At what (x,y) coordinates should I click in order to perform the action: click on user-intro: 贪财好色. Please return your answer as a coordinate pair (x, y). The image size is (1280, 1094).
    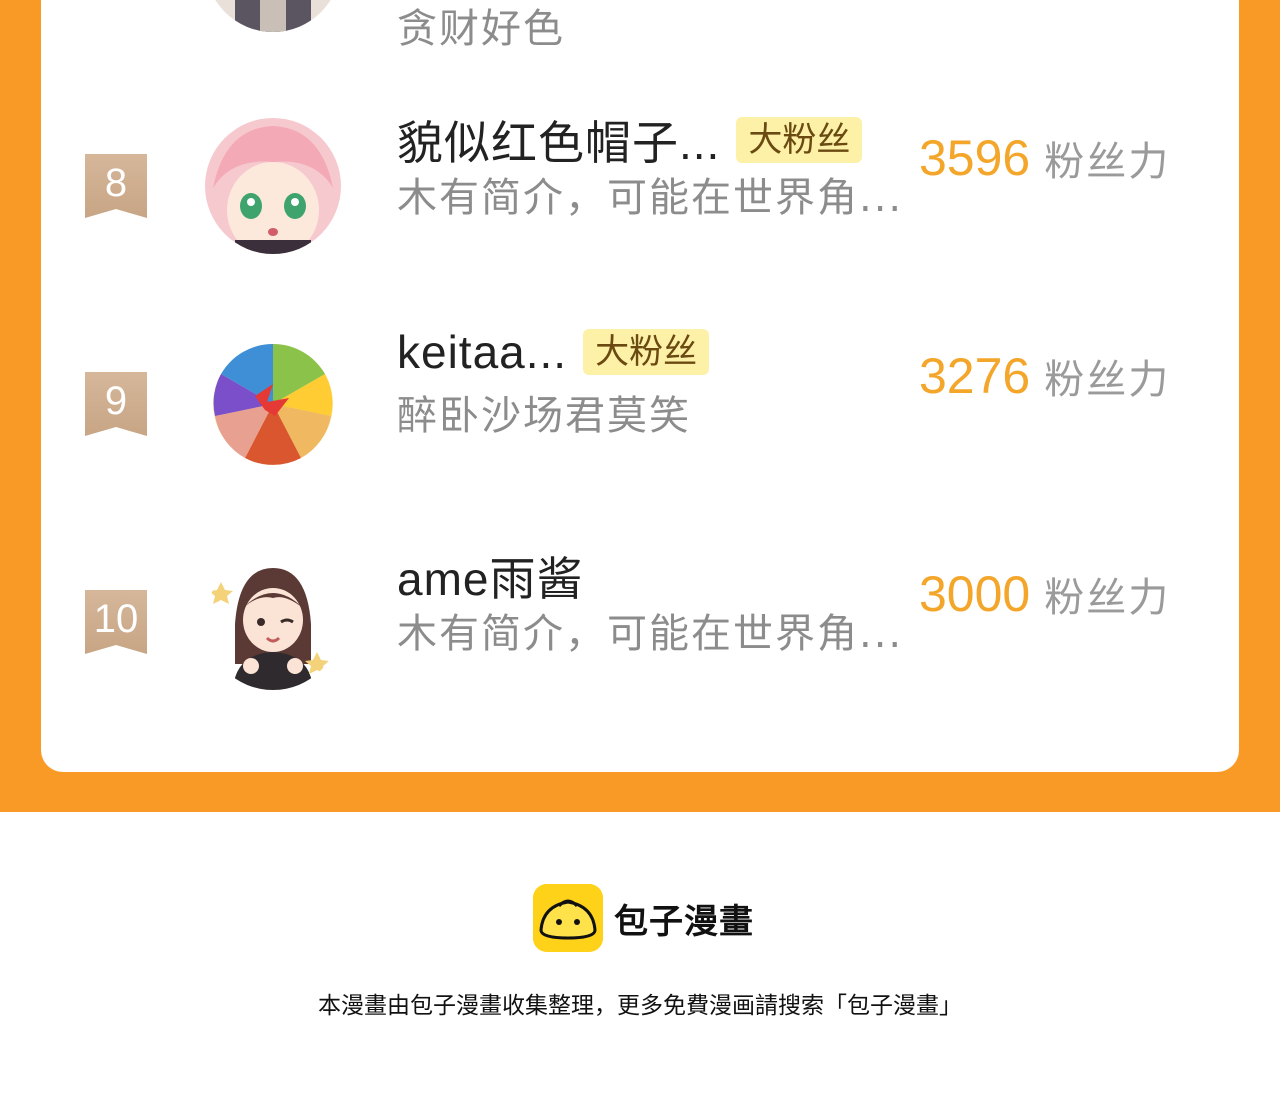
    Looking at the image, I should click on (481, 29).